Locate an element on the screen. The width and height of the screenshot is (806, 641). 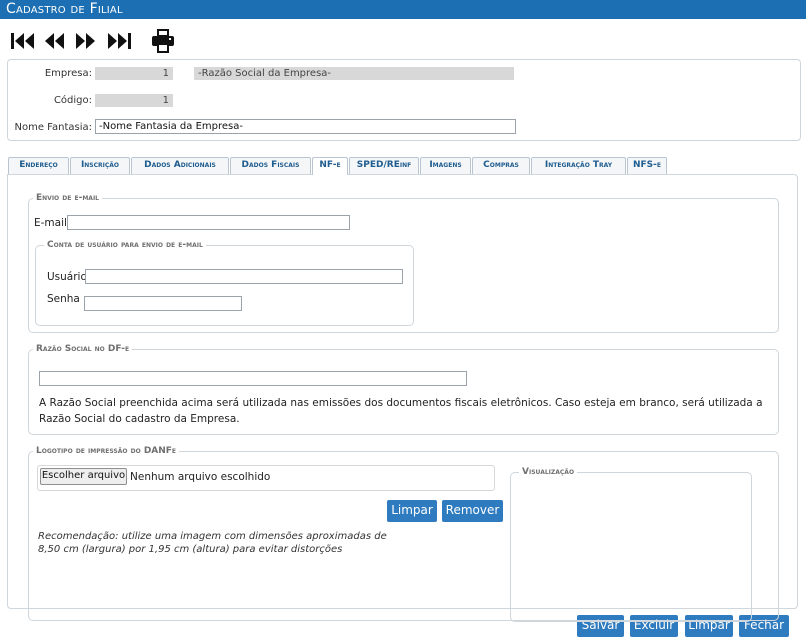
tab-nfe: NF-e is located at coordinates (330, 166).